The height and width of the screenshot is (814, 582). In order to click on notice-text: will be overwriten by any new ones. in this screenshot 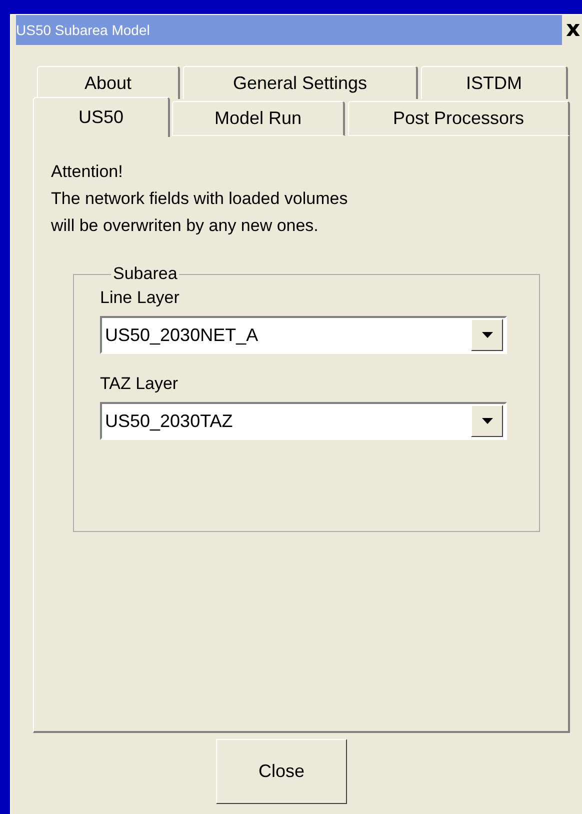, I will do `click(185, 226)`.